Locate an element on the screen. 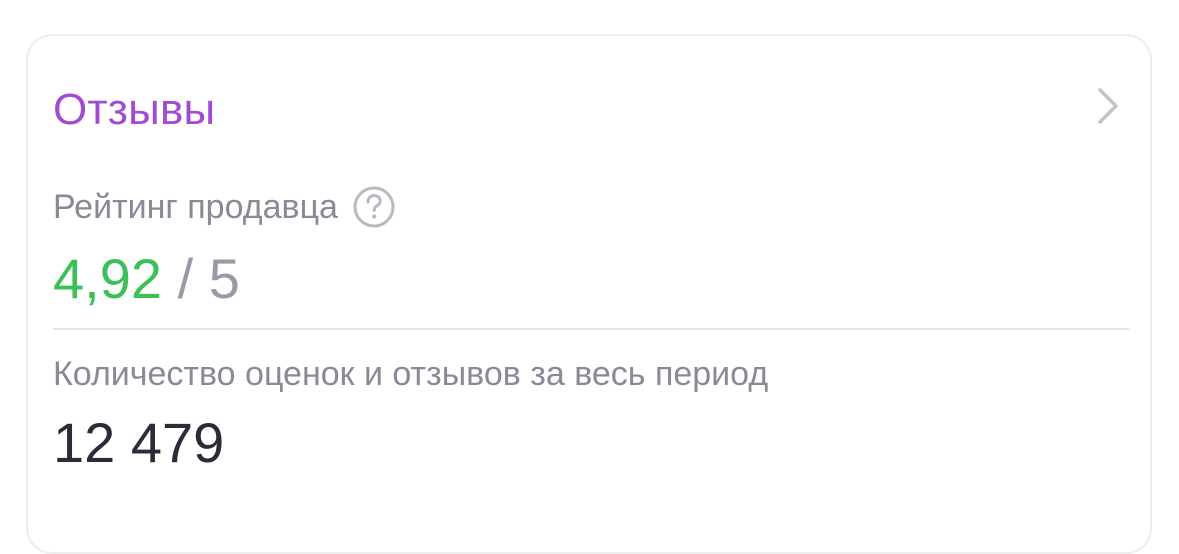  rating-max: 5 is located at coordinates (224, 278).